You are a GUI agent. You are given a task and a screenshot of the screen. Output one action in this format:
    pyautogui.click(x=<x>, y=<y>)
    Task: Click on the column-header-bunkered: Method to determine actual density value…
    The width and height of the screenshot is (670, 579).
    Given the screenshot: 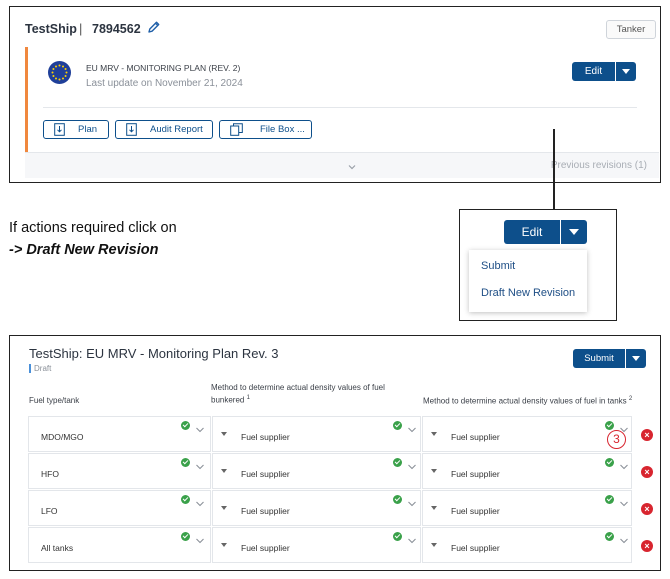 What is the action you would take?
    pyautogui.click(x=298, y=394)
    